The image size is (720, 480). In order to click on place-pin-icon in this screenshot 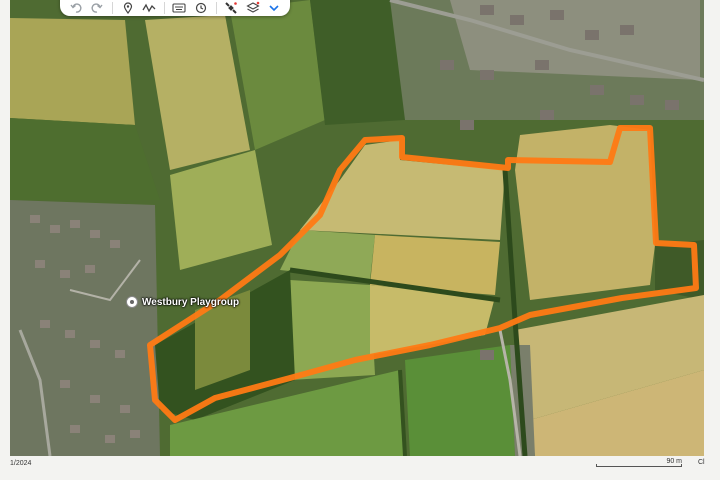, I will do `click(132, 302)`.